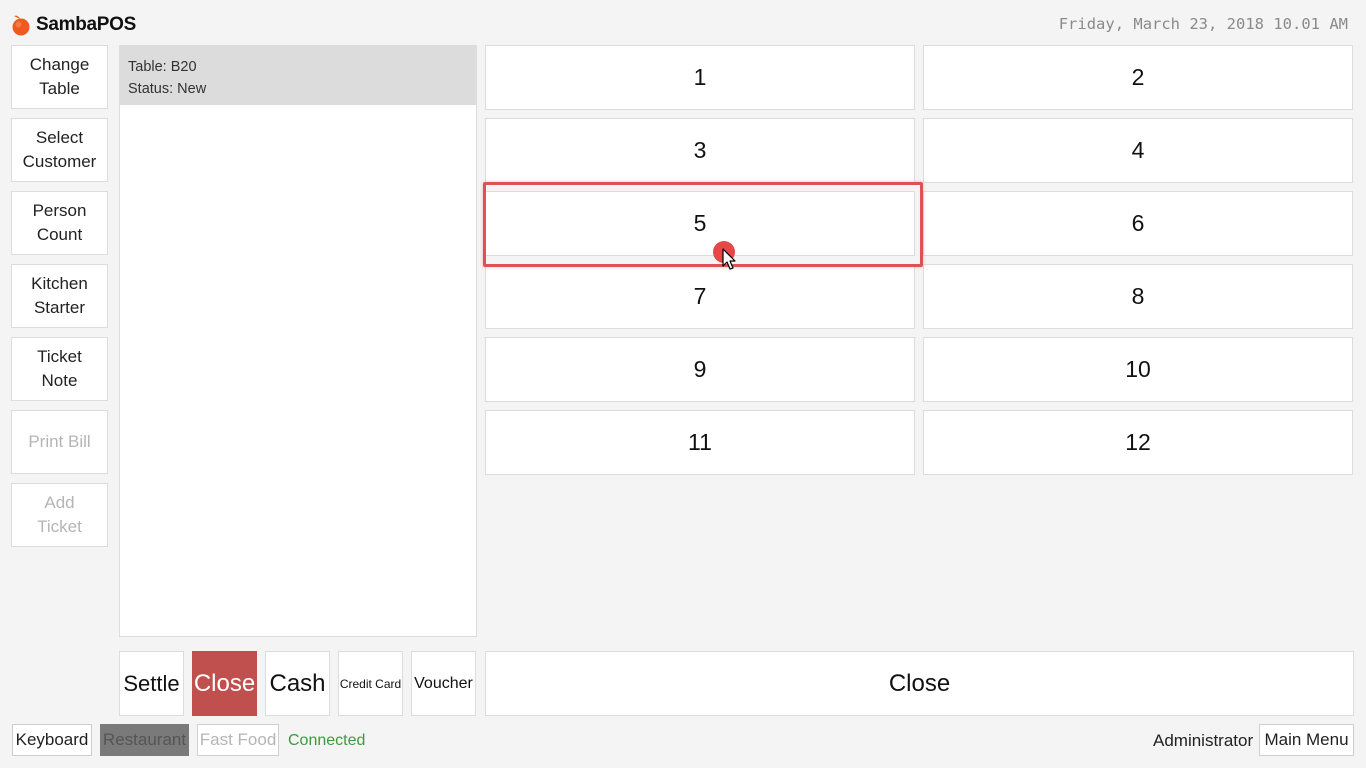  Describe the element at coordinates (1138, 442) in the screenshot. I see `number-button-12: 12` at that location.